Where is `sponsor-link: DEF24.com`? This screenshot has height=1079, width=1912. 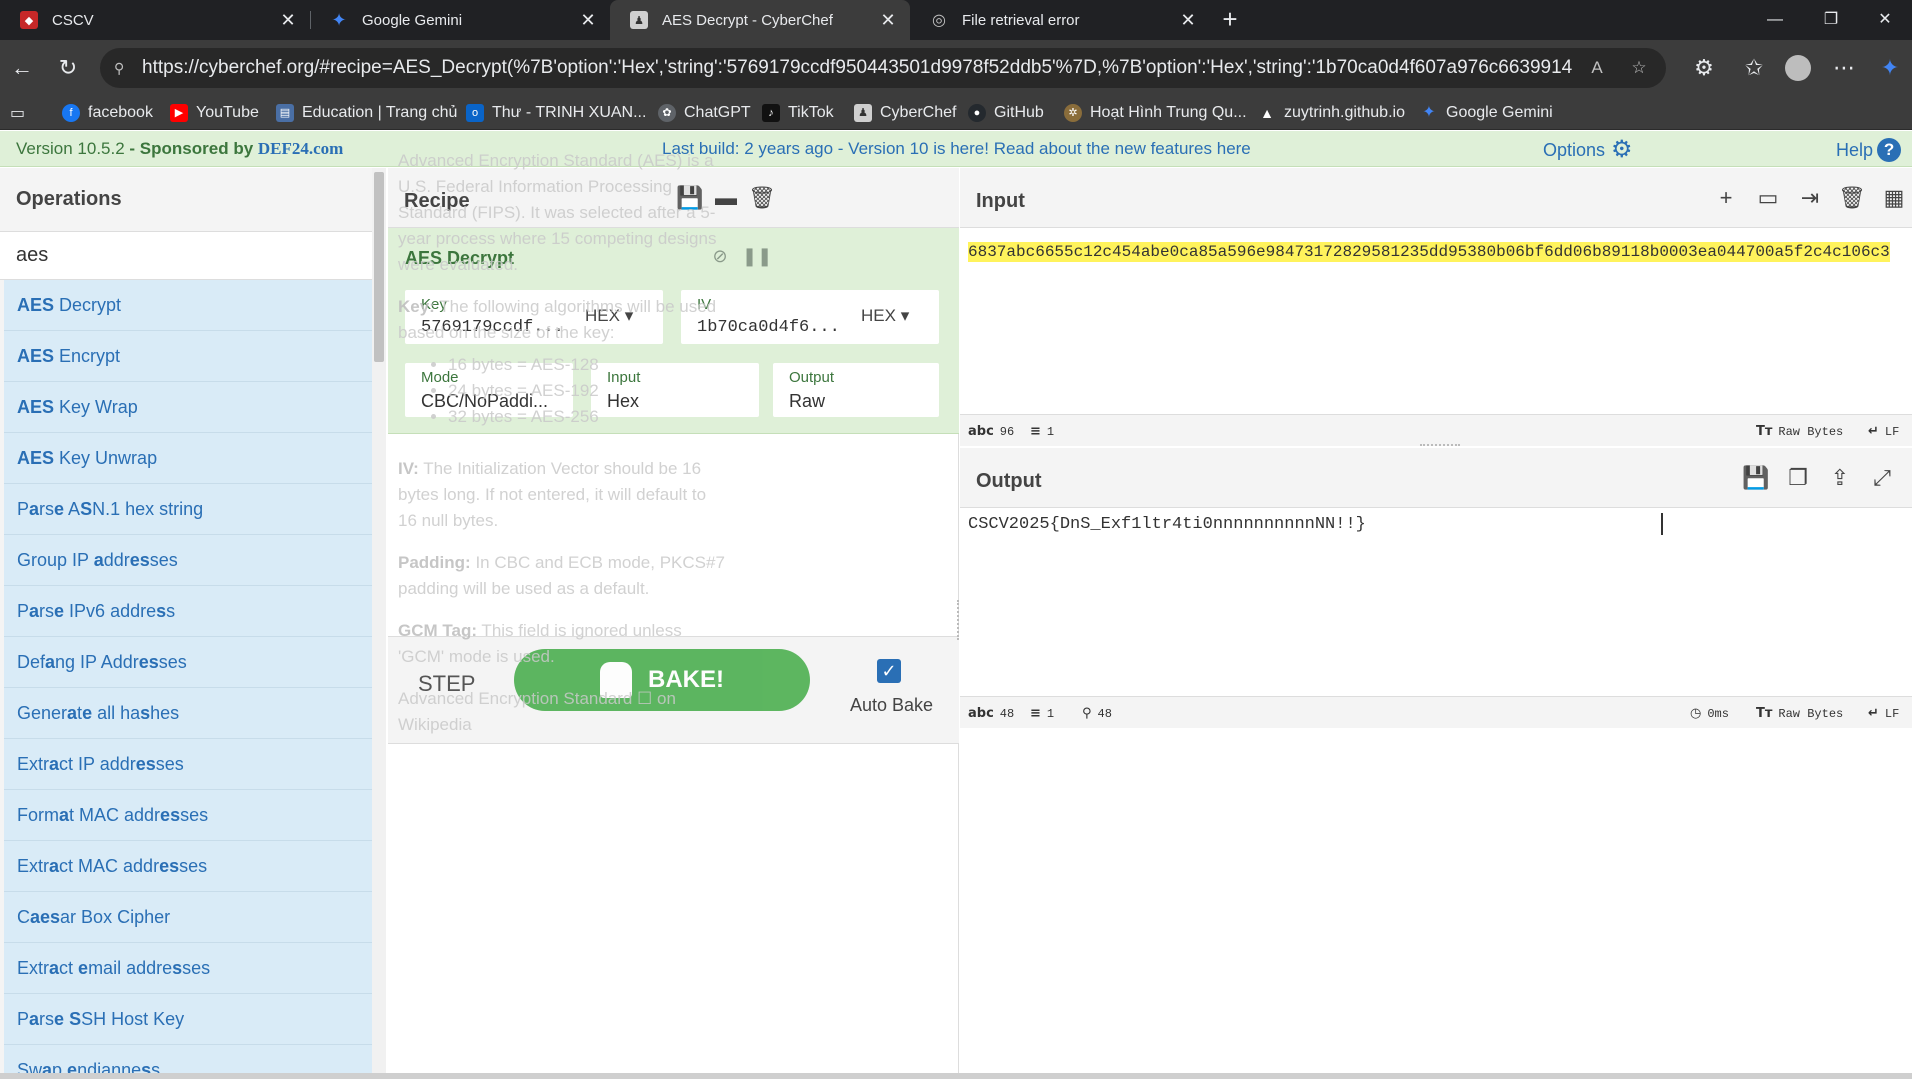
sponsor-link: DEF24.com is located at coordinates (300, 148).